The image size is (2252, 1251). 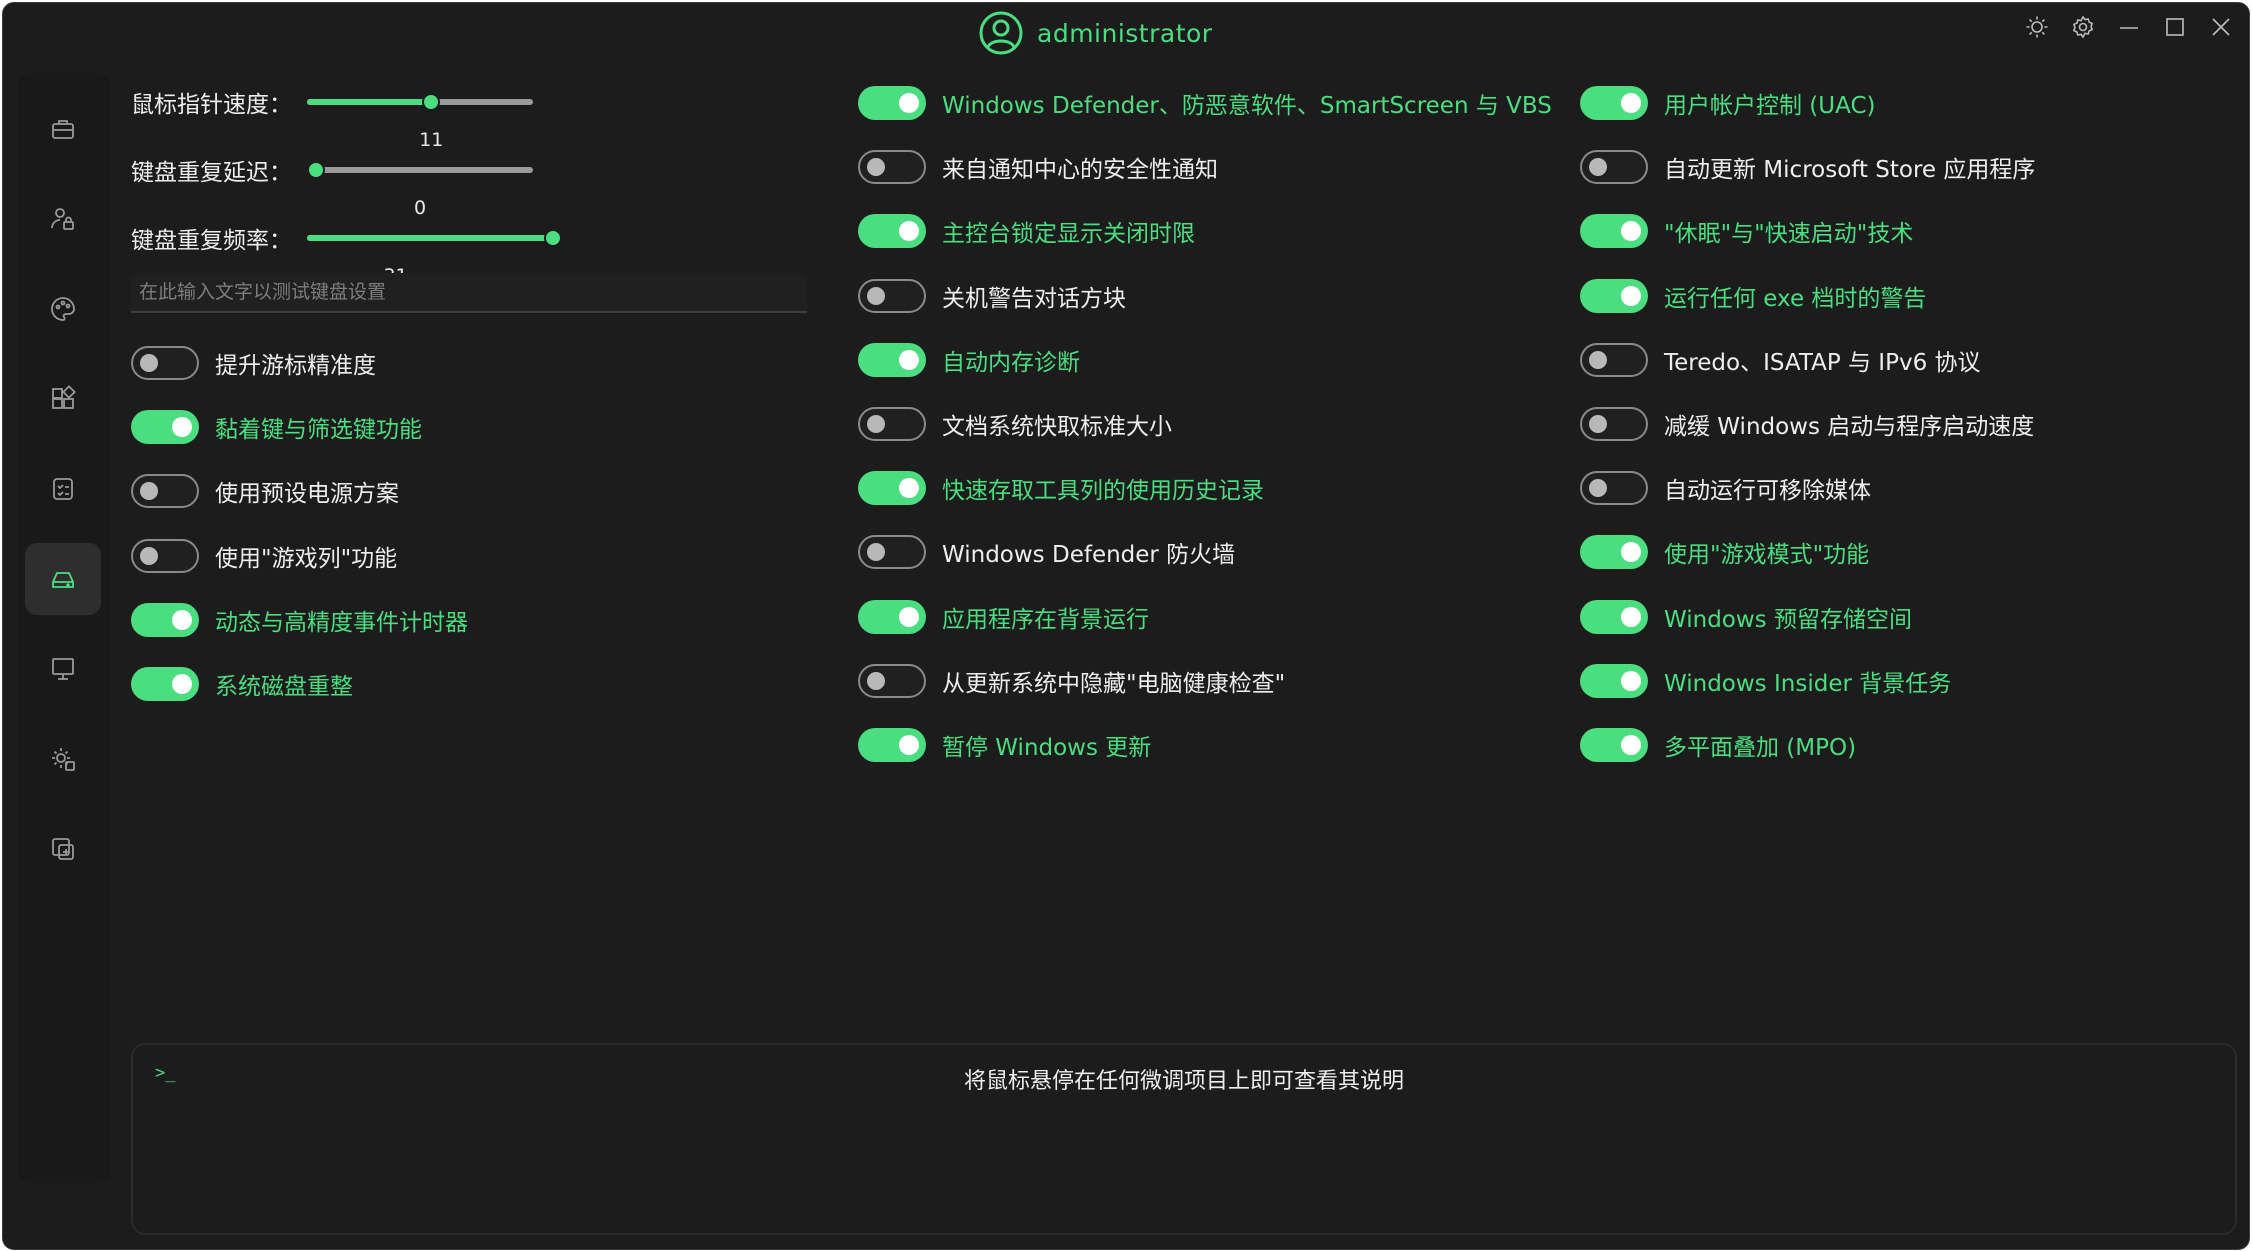 I want to click on toggle-row: 系统磁盘重整, so click(x=242, y=684).